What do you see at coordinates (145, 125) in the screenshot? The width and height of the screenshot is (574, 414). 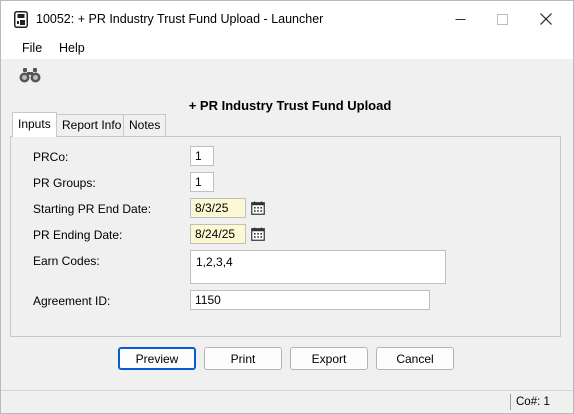 I see `tab-notes: Notes` at bounding box center [145, 125].